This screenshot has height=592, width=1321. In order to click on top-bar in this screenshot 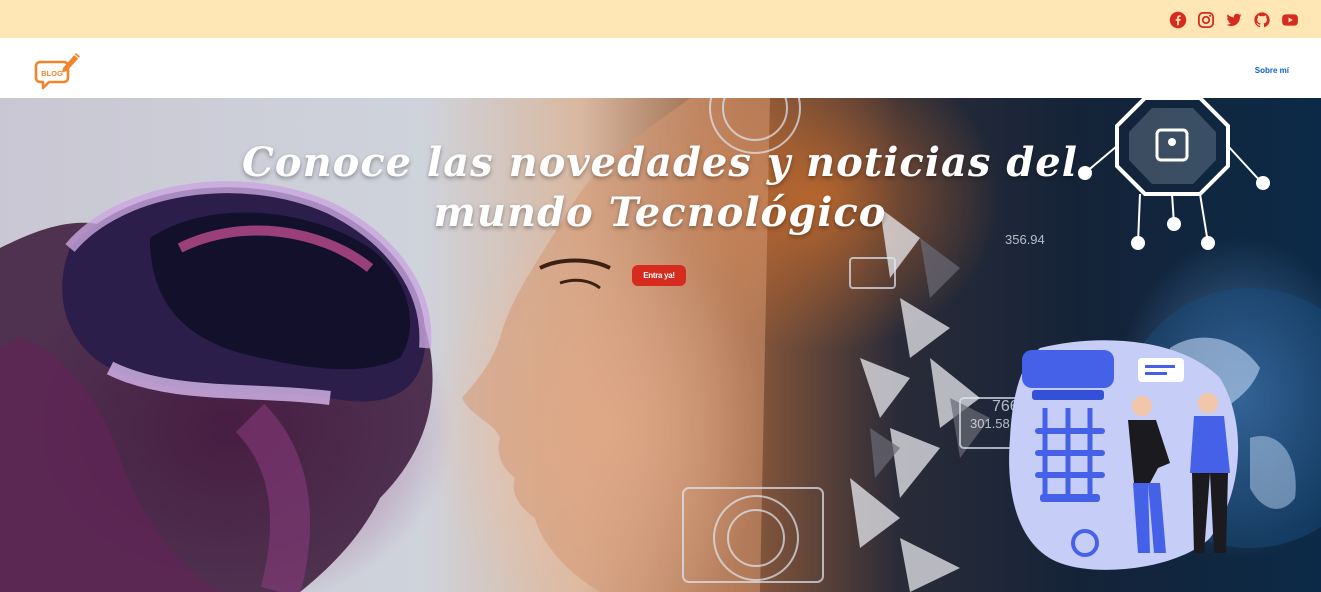, I will do `click(660, 19)`.